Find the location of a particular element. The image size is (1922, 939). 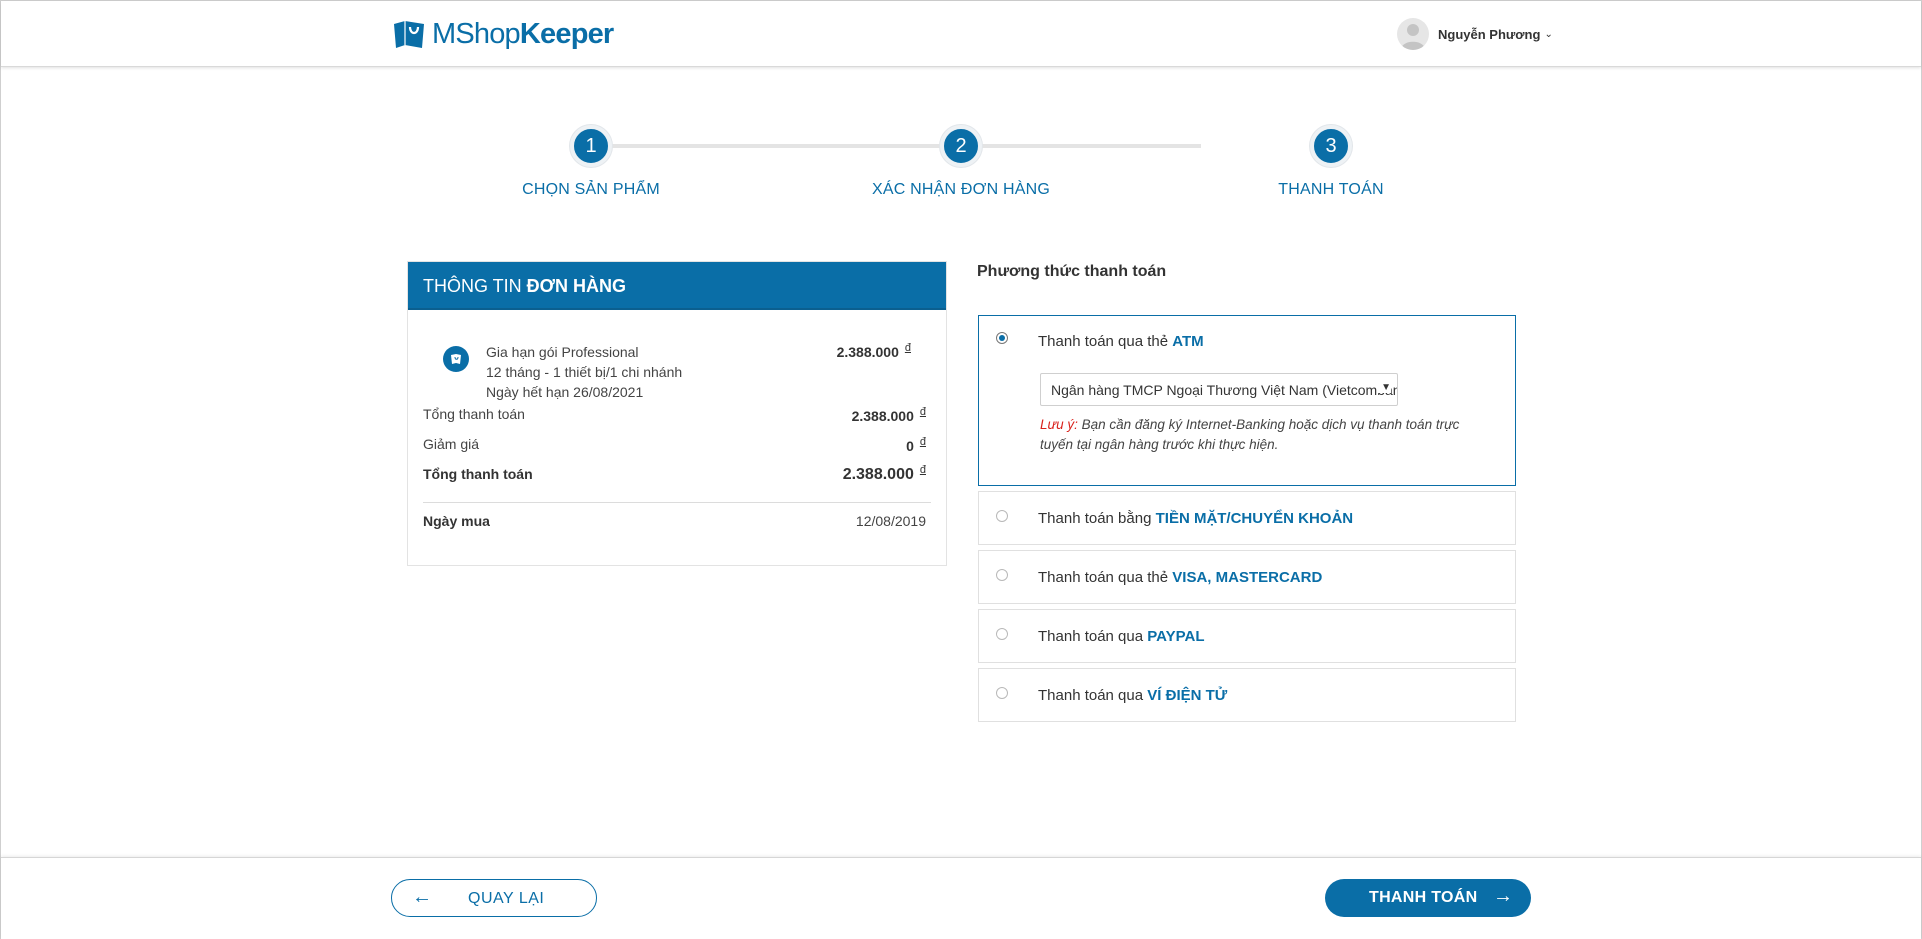

total-value: 2.388.000 đ is located at coordinates (884, 474).